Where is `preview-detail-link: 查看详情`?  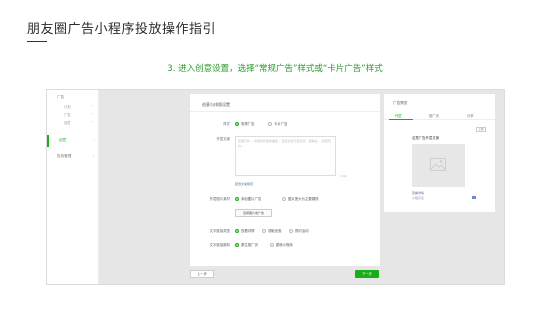 preview-detail-link: 查看详情 is located at coordinates (418, 193).